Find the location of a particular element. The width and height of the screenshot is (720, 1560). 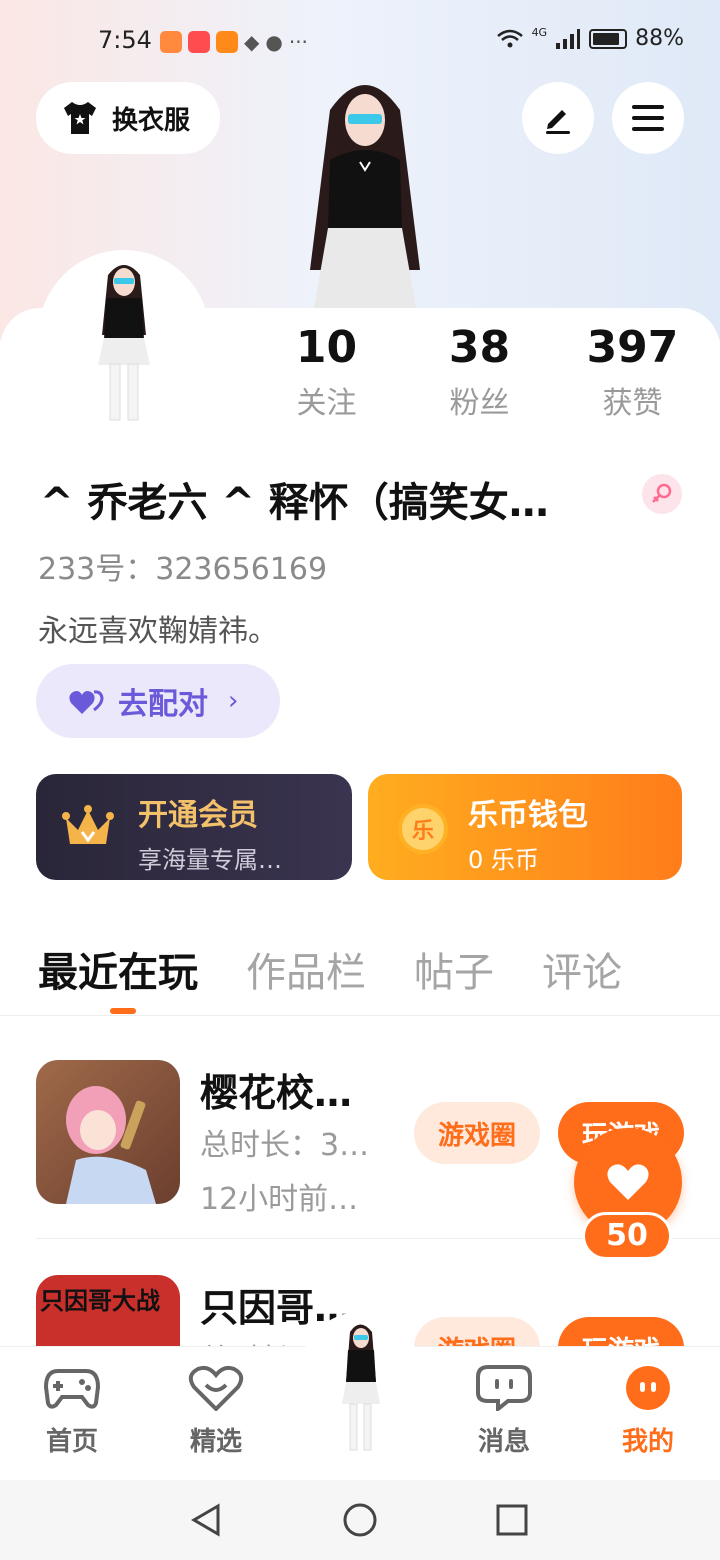

female-gender-icon is located at coordinates (662, 494).